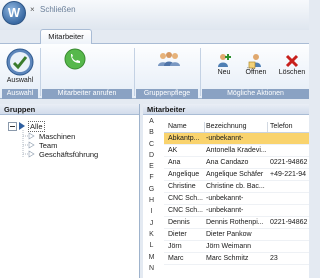 This screenshot has height=278, width=320. I want to click on checkmark-circle-icon, so click(20, 62).